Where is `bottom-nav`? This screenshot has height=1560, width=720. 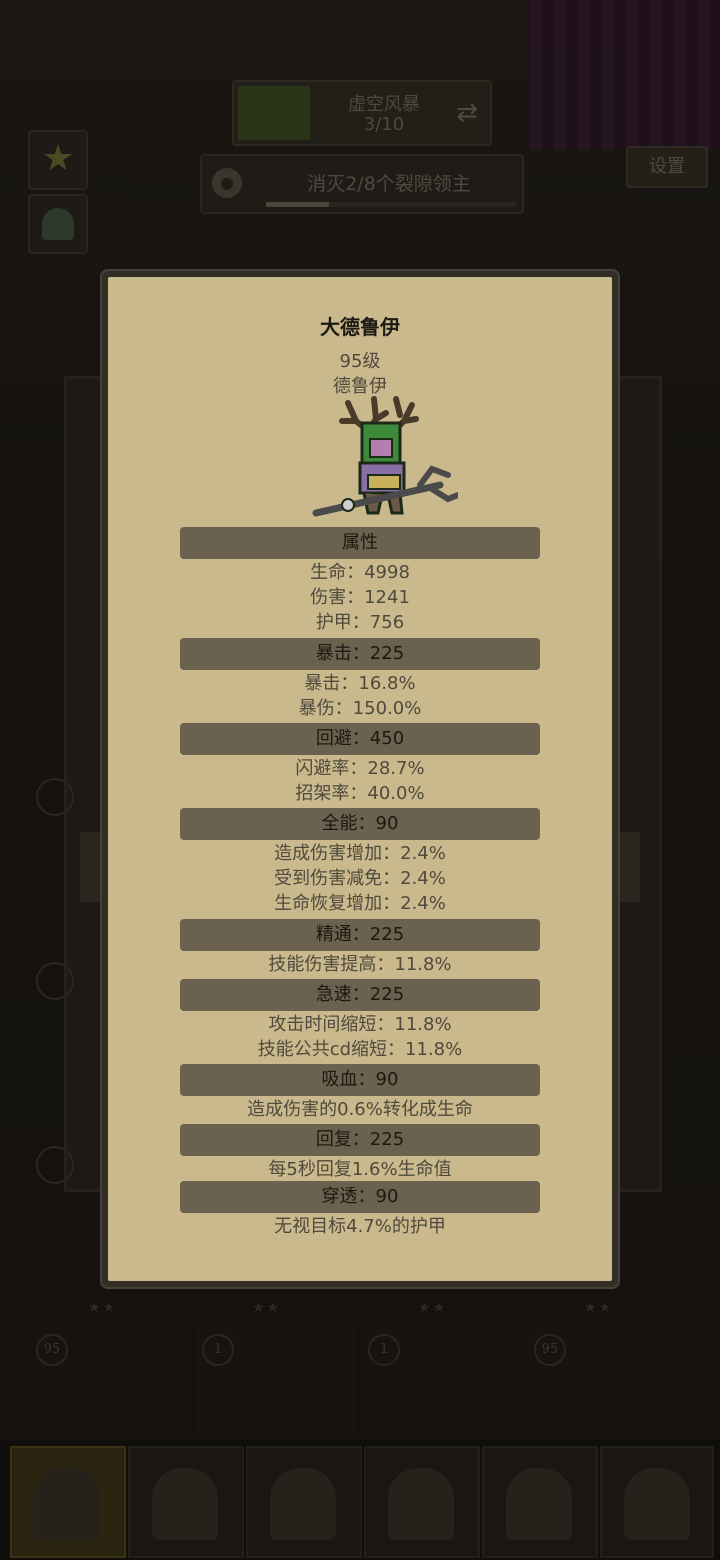 bottom-nav is located at coordinates (360, 1500).